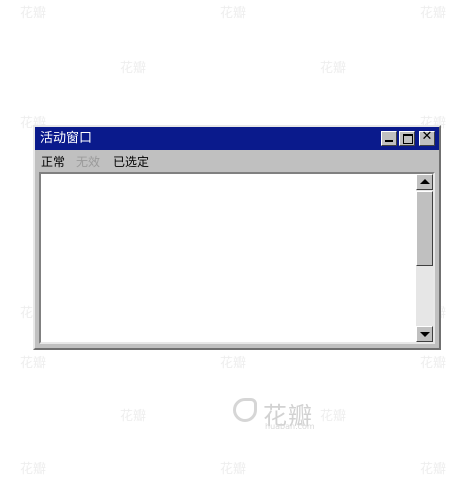  I want to click on huaban-logo-icon, so click(245, 410).